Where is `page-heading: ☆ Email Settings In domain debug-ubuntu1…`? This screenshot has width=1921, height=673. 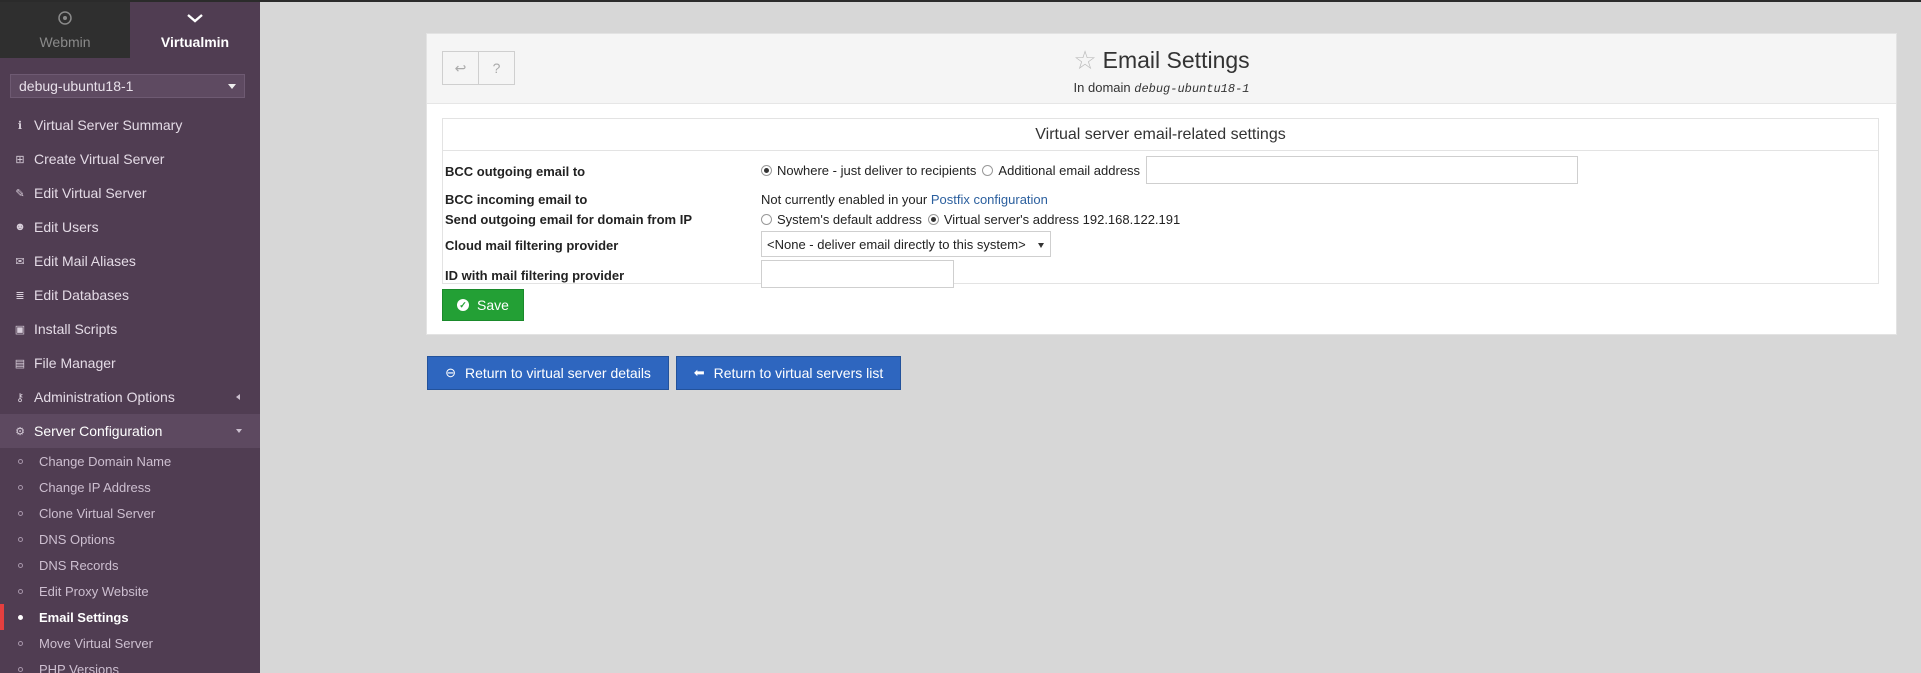
page-heading: ☆ Email Settings In domain debug-ubuntu1… is located at coordinates (1161, 70).